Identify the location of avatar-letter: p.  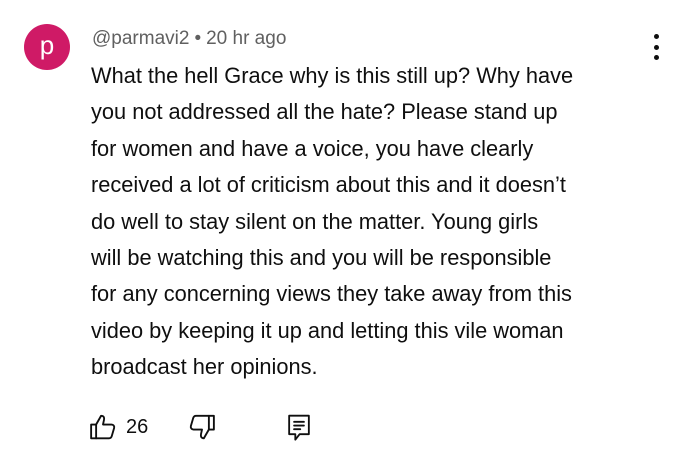
(47, 45).